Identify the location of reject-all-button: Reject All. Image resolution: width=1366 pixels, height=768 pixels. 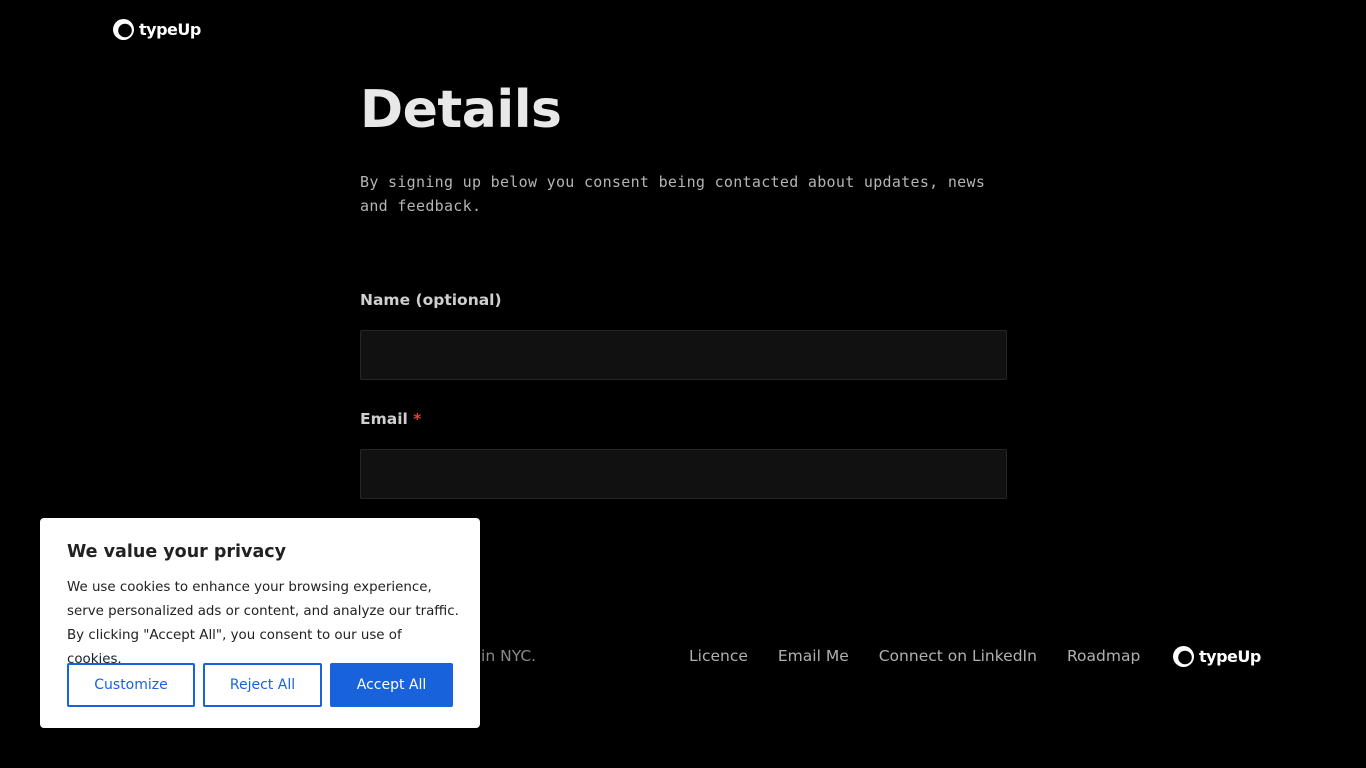
(262, 685).